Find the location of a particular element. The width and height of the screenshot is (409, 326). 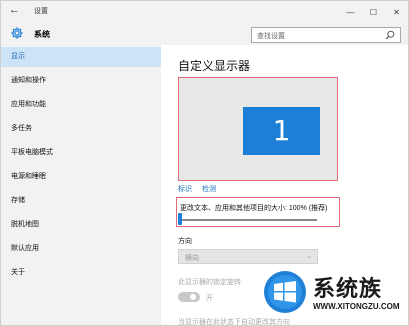

maximize-button: ☐ is located at coordinates (373, 12).